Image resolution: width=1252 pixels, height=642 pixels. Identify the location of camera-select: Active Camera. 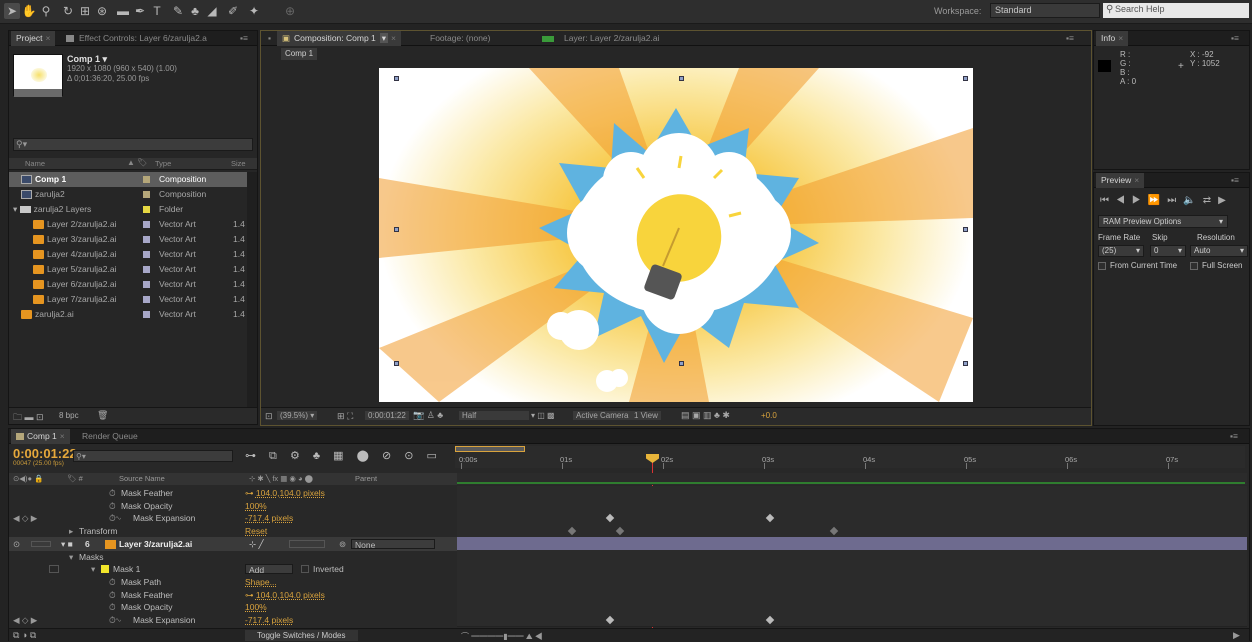
(602, 415).